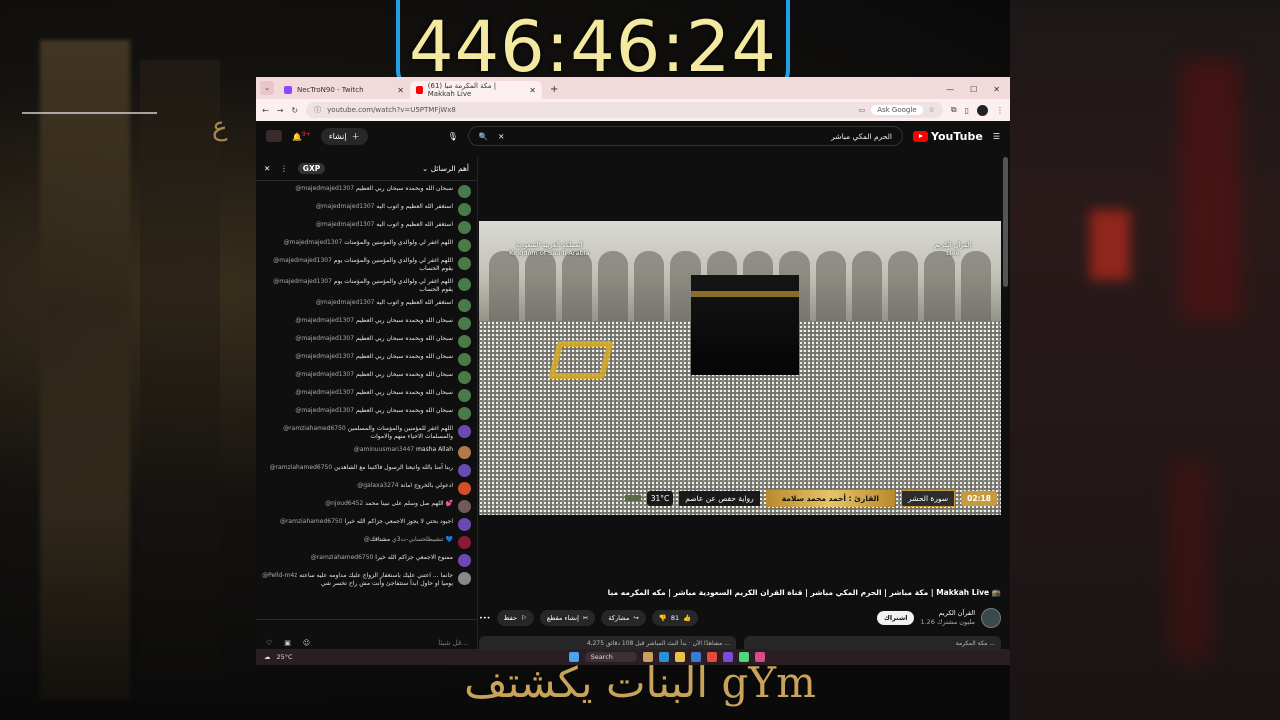 This screenshot has width=1280, height=720. What do you see at coordinates (895, 618) in the screenshot?
I see `subscribe-button: اشتراك` at bounding box center [895, 618].